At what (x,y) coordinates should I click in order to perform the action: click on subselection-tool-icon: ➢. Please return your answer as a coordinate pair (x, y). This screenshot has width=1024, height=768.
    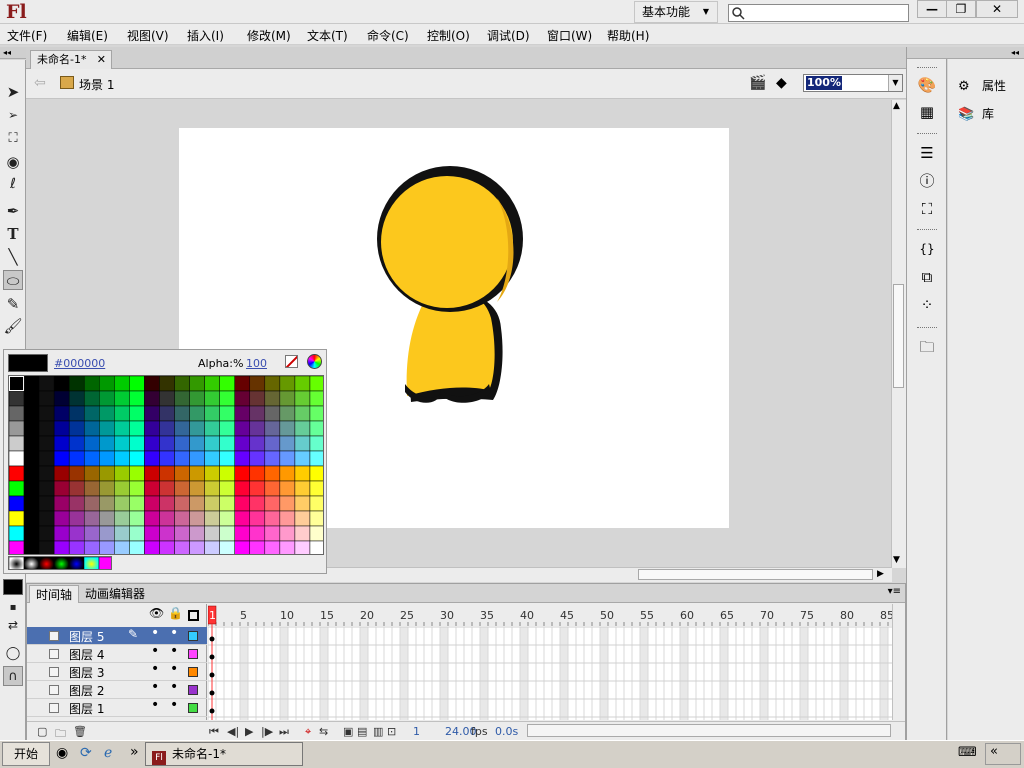
    Looking at the image, I should click on (13, 115).